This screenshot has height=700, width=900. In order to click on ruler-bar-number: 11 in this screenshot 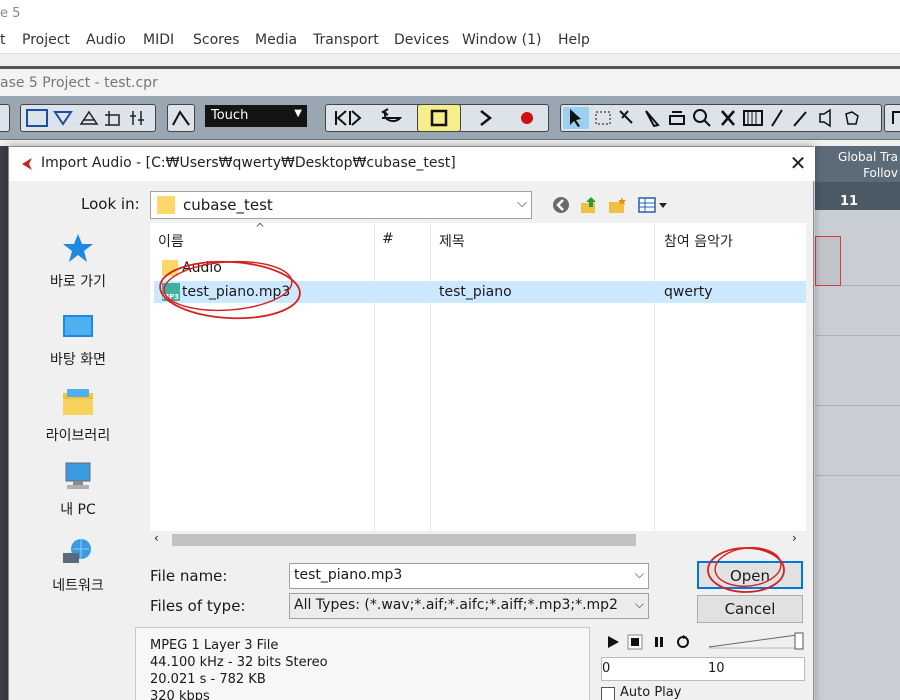, I will do `click(849, 201)`.